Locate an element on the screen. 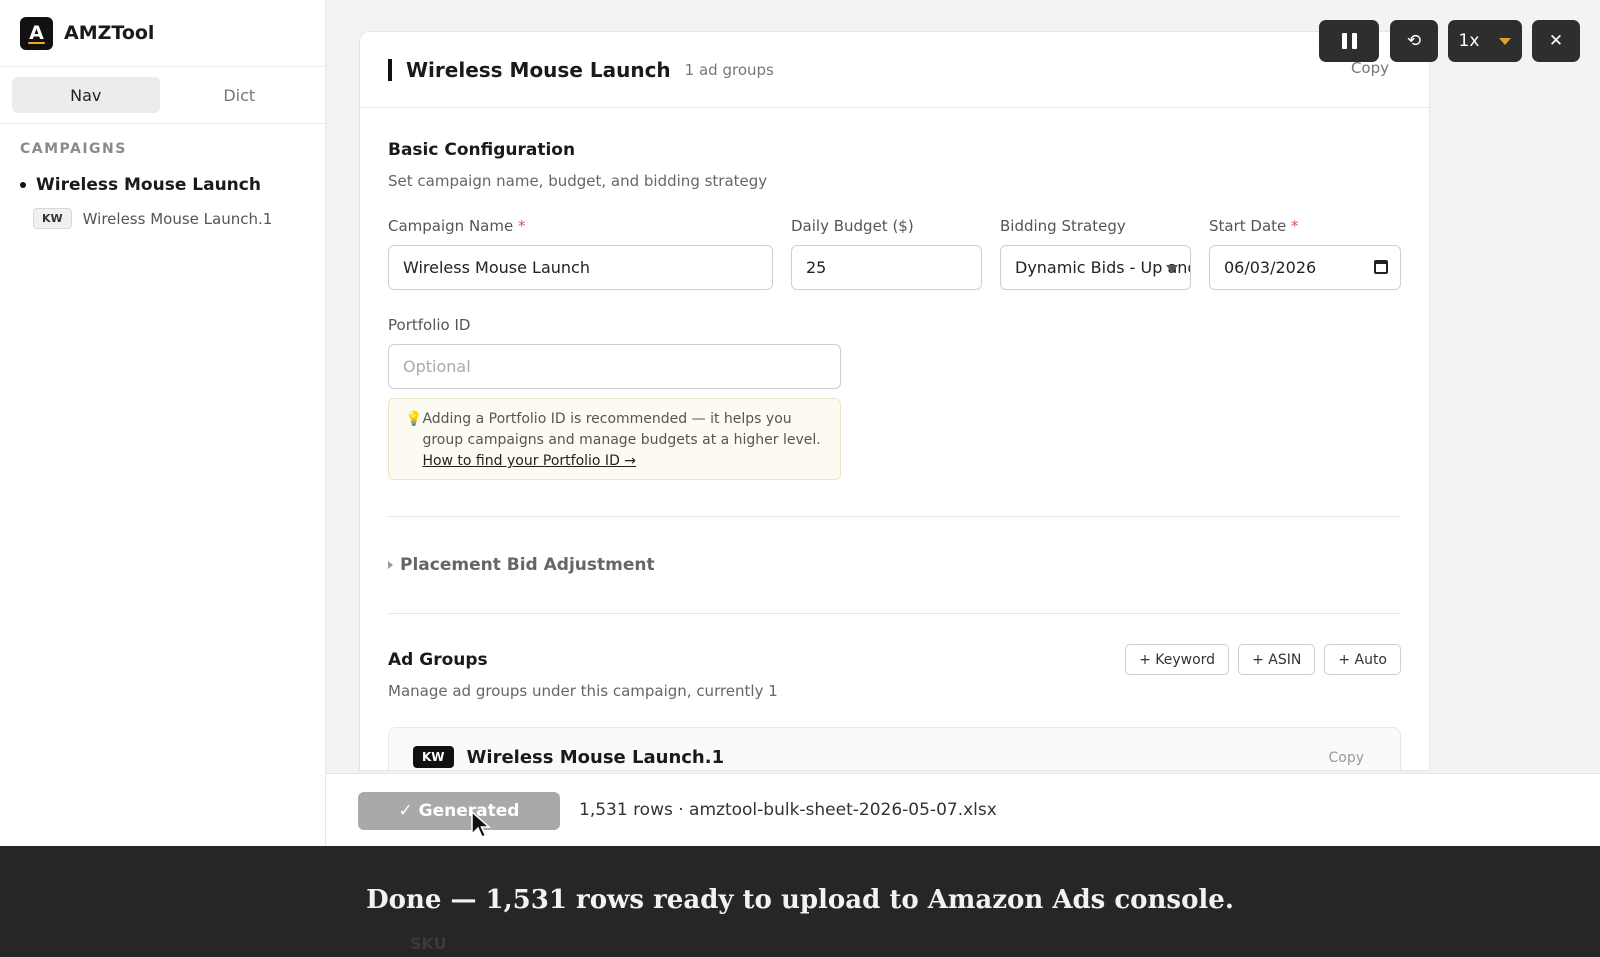 The height and width of the screenshot is (957, 1600). accent-bar is located at coordinates (390, 69).